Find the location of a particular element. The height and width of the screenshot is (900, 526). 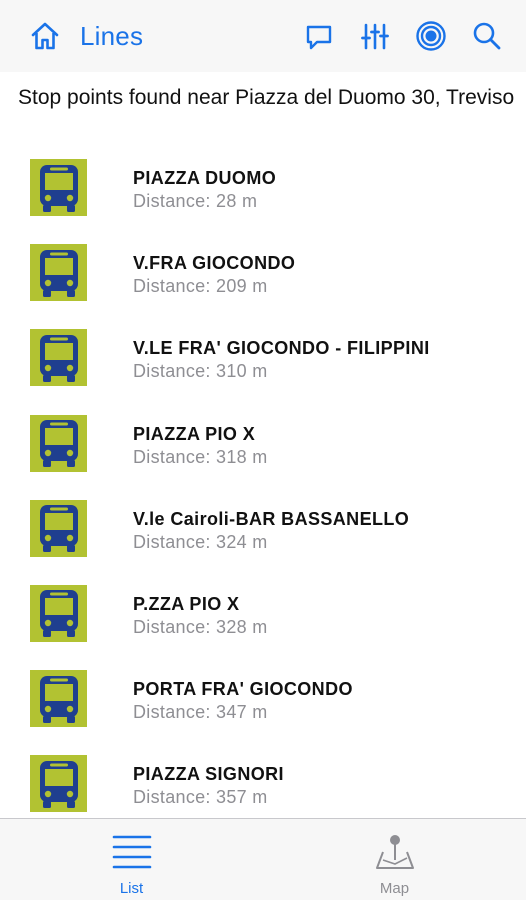

stop-text: PIAZZA DUOMO Distance: 28 m is located at coordinates (204, 190).